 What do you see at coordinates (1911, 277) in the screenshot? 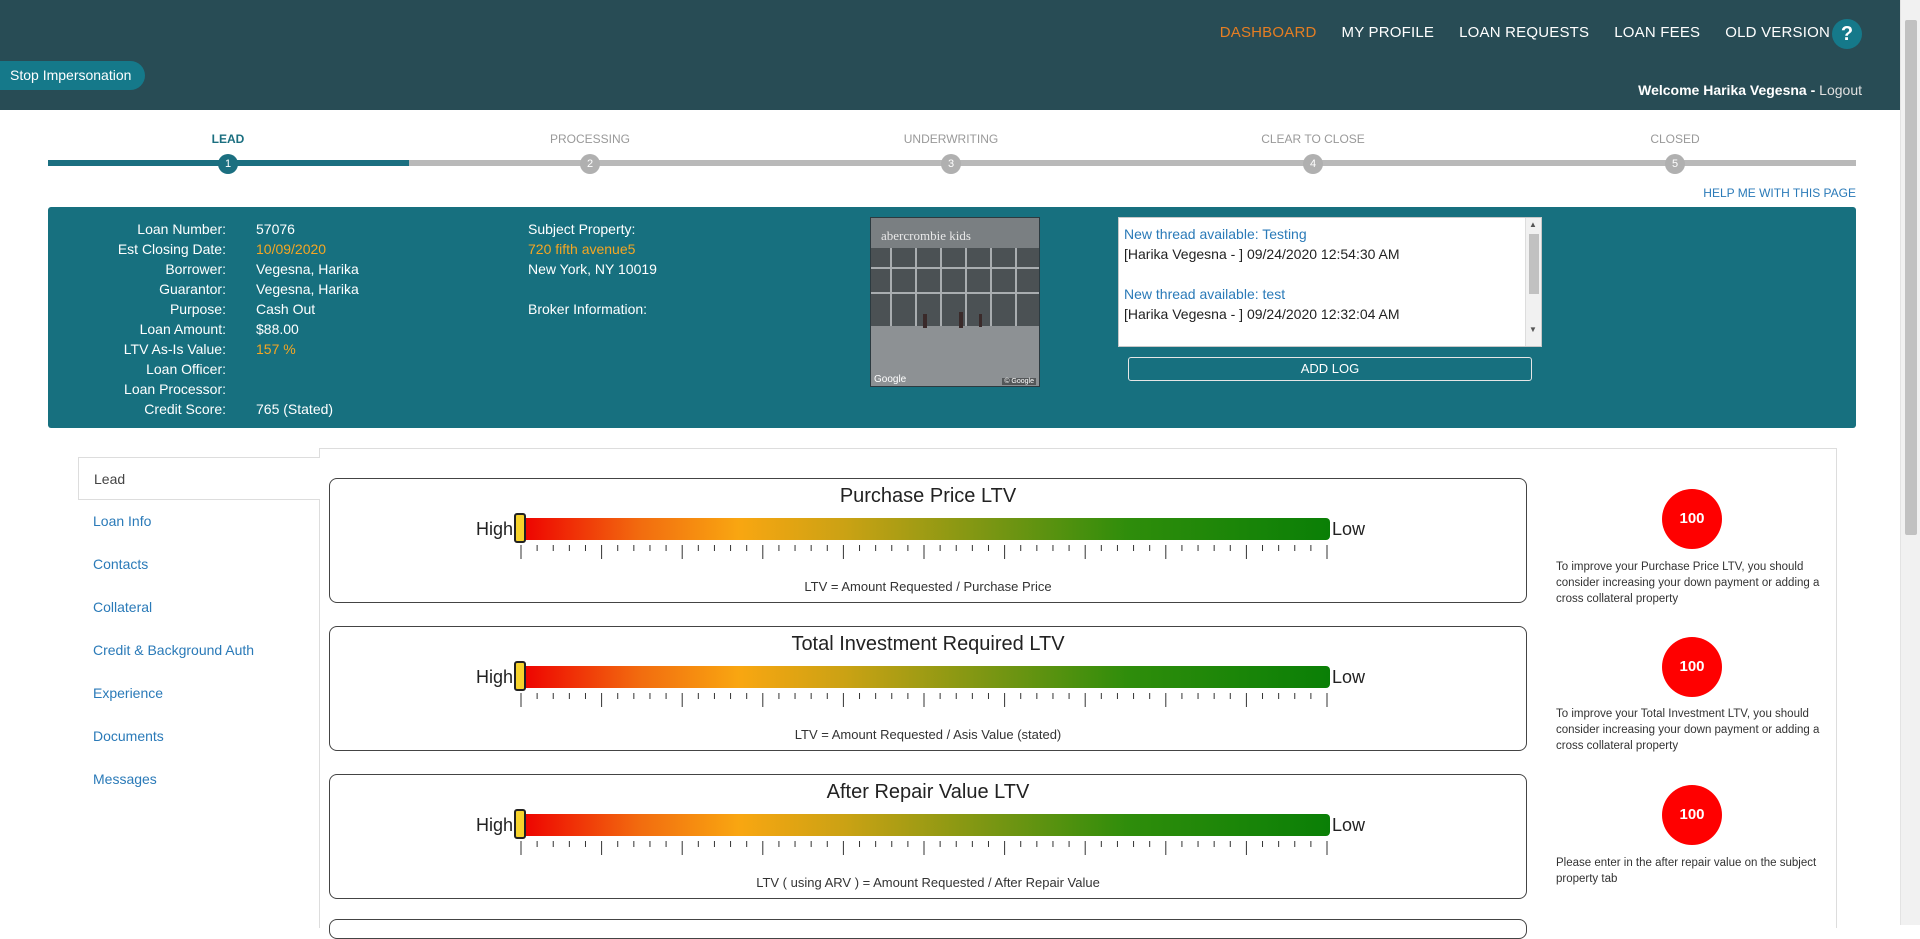
I see `scrollbar-thumb` at bounding box center [1911, 277].